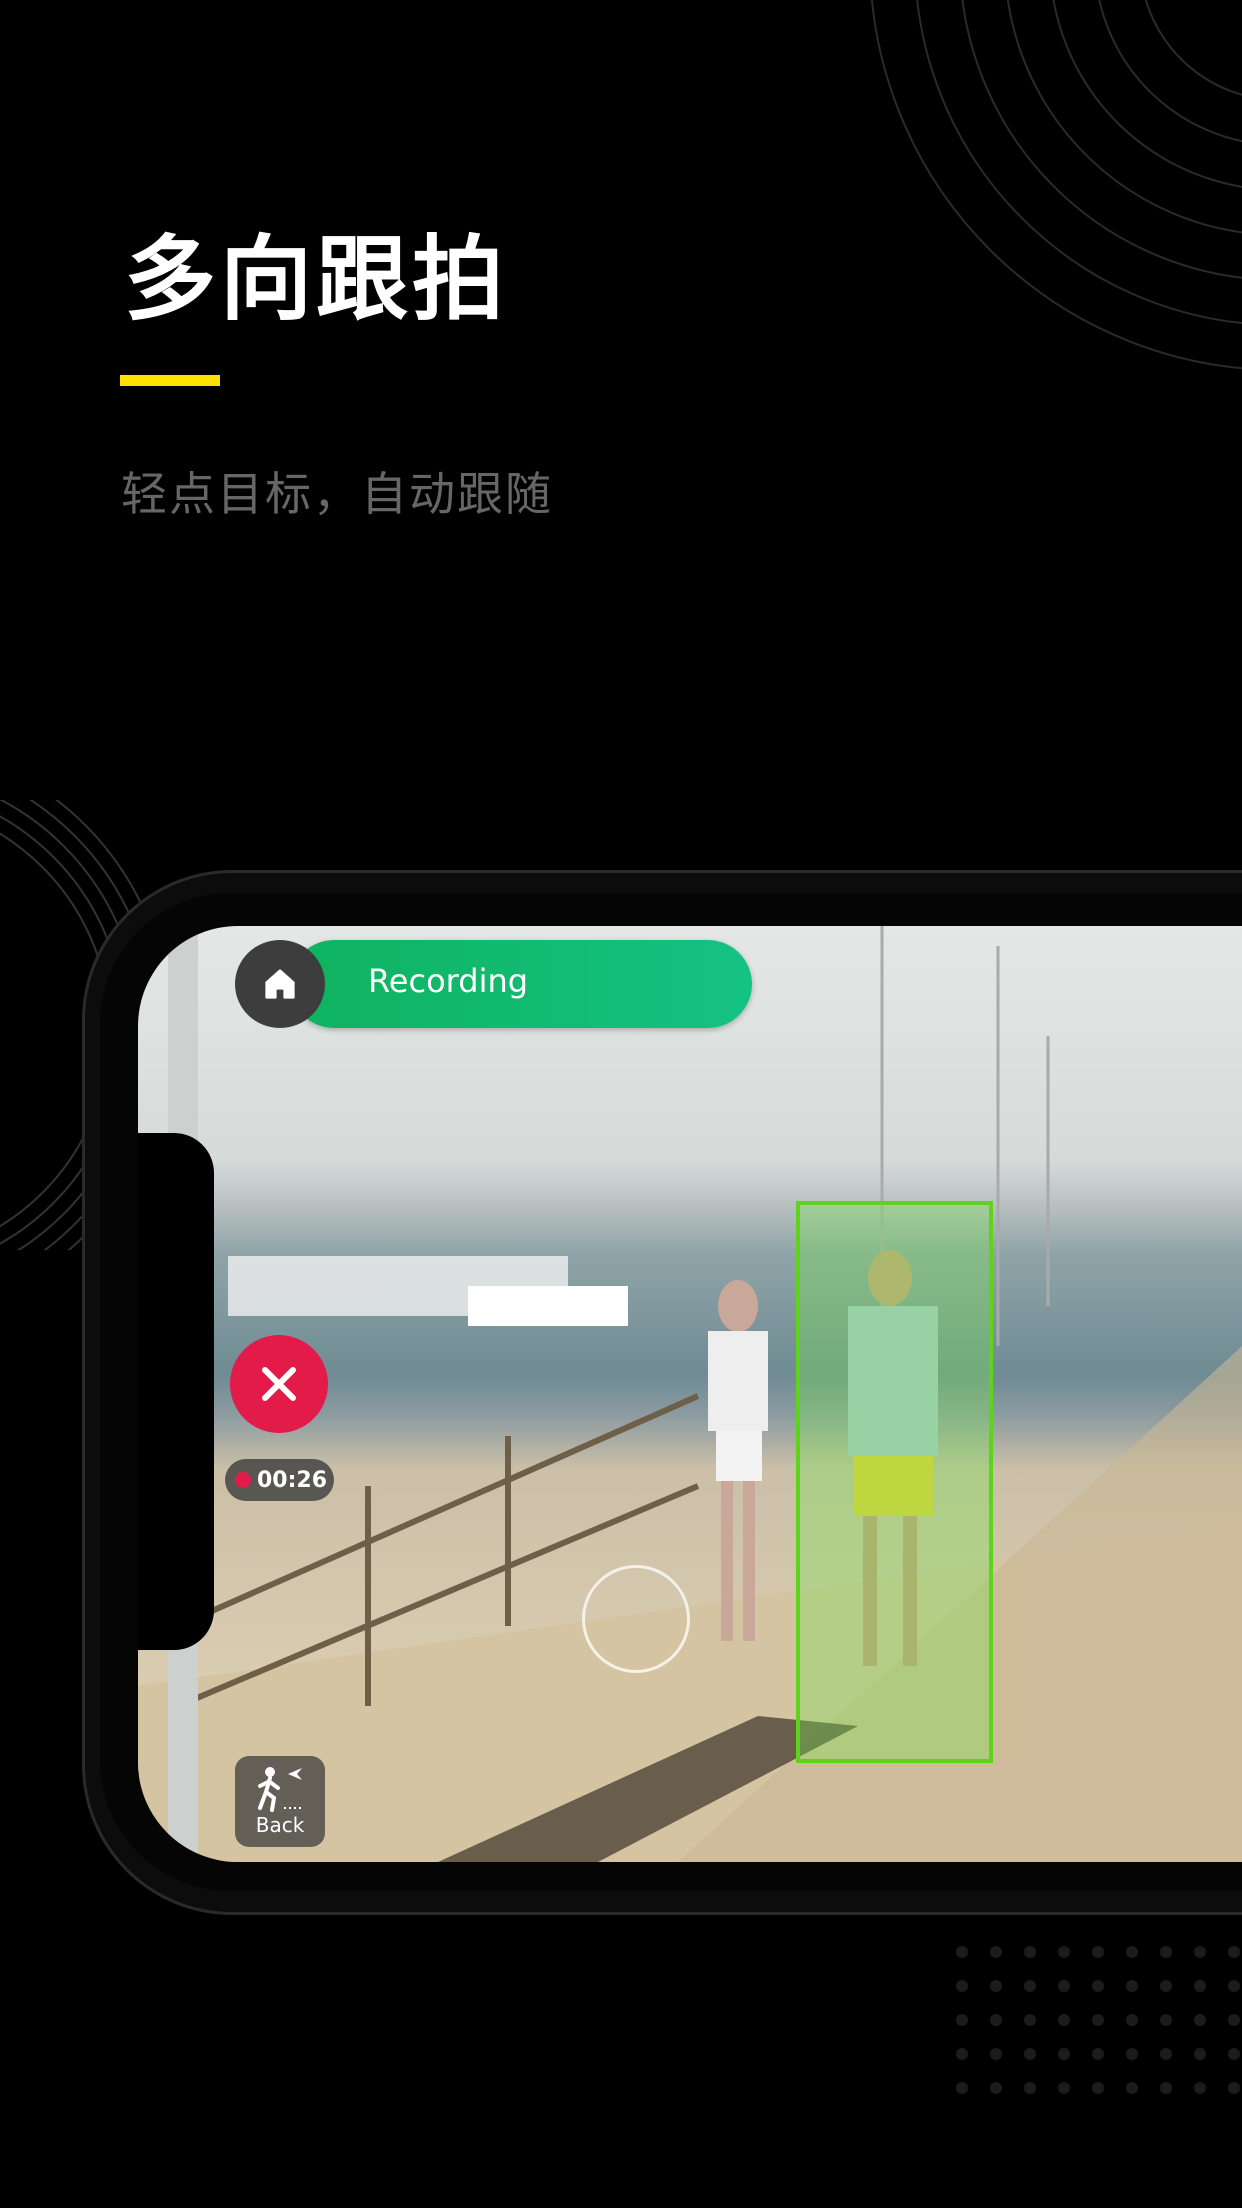 The height and width of the screenshot is (2208, 1242). Describe the element at coordinates (292, 1480) in the screenshot. I see `timer-value: 00:26` at that location.